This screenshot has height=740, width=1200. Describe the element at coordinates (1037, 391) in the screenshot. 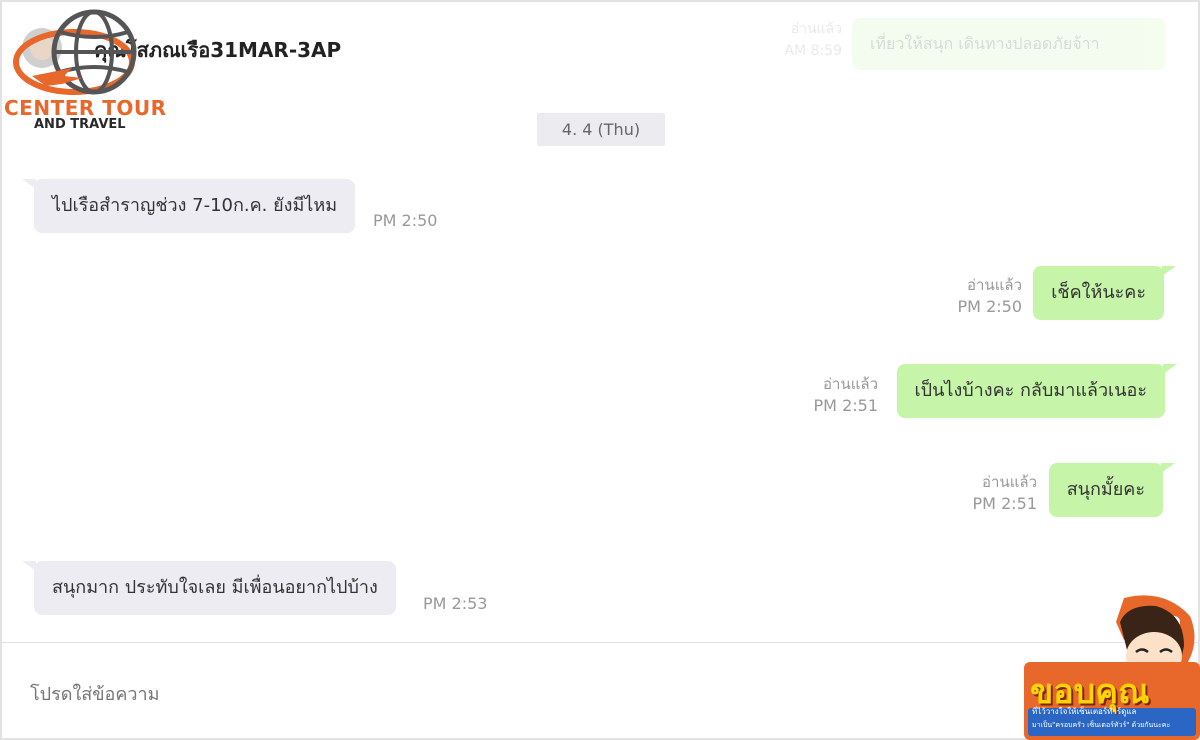

I see `outgoing-message-bubble: เป็นไงบ้างคะ กลับมาแล้วเนอะ` at that location.